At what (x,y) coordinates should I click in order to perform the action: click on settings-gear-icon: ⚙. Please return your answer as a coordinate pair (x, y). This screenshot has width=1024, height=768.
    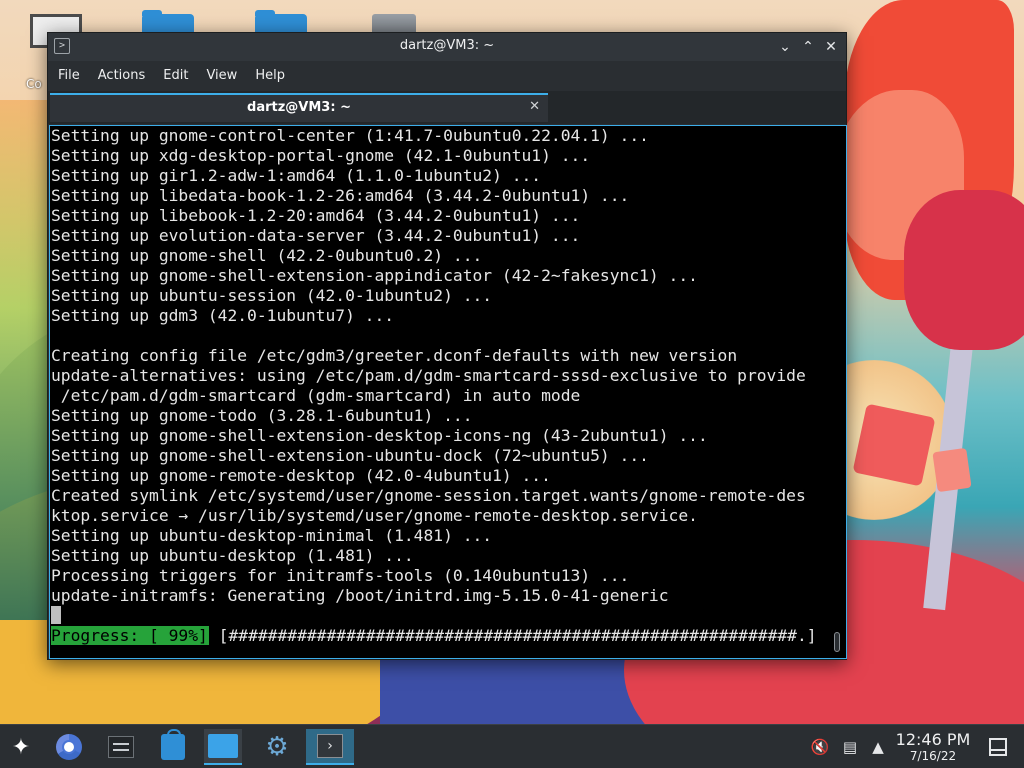
    Looking at the image, I should click on (277, 747).